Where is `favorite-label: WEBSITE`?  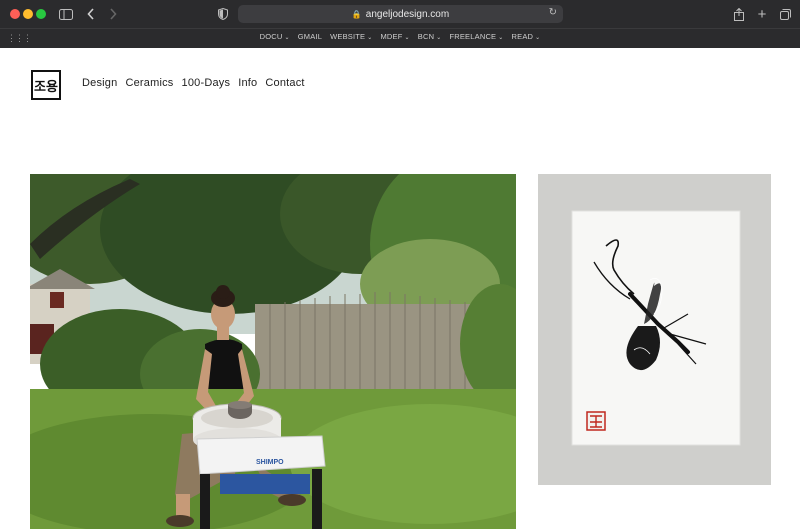
favorite-label: WEBSITE is located at coordinates (348, 36).